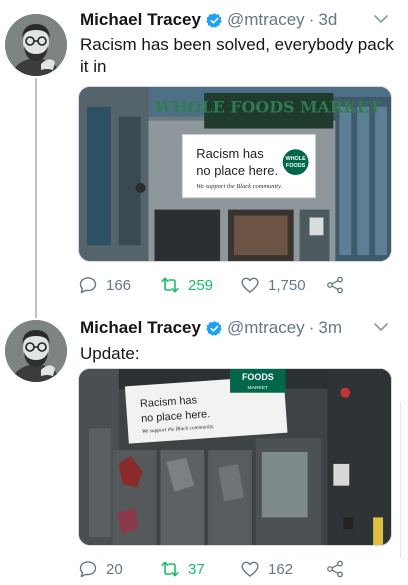 The height and width of the screenshot is (585, 408). What do you see at coordinates (267, 107) in the screenshot?
I see `store-sign: WHOLE FOODS MARKET` at bounding box center [267, 107].